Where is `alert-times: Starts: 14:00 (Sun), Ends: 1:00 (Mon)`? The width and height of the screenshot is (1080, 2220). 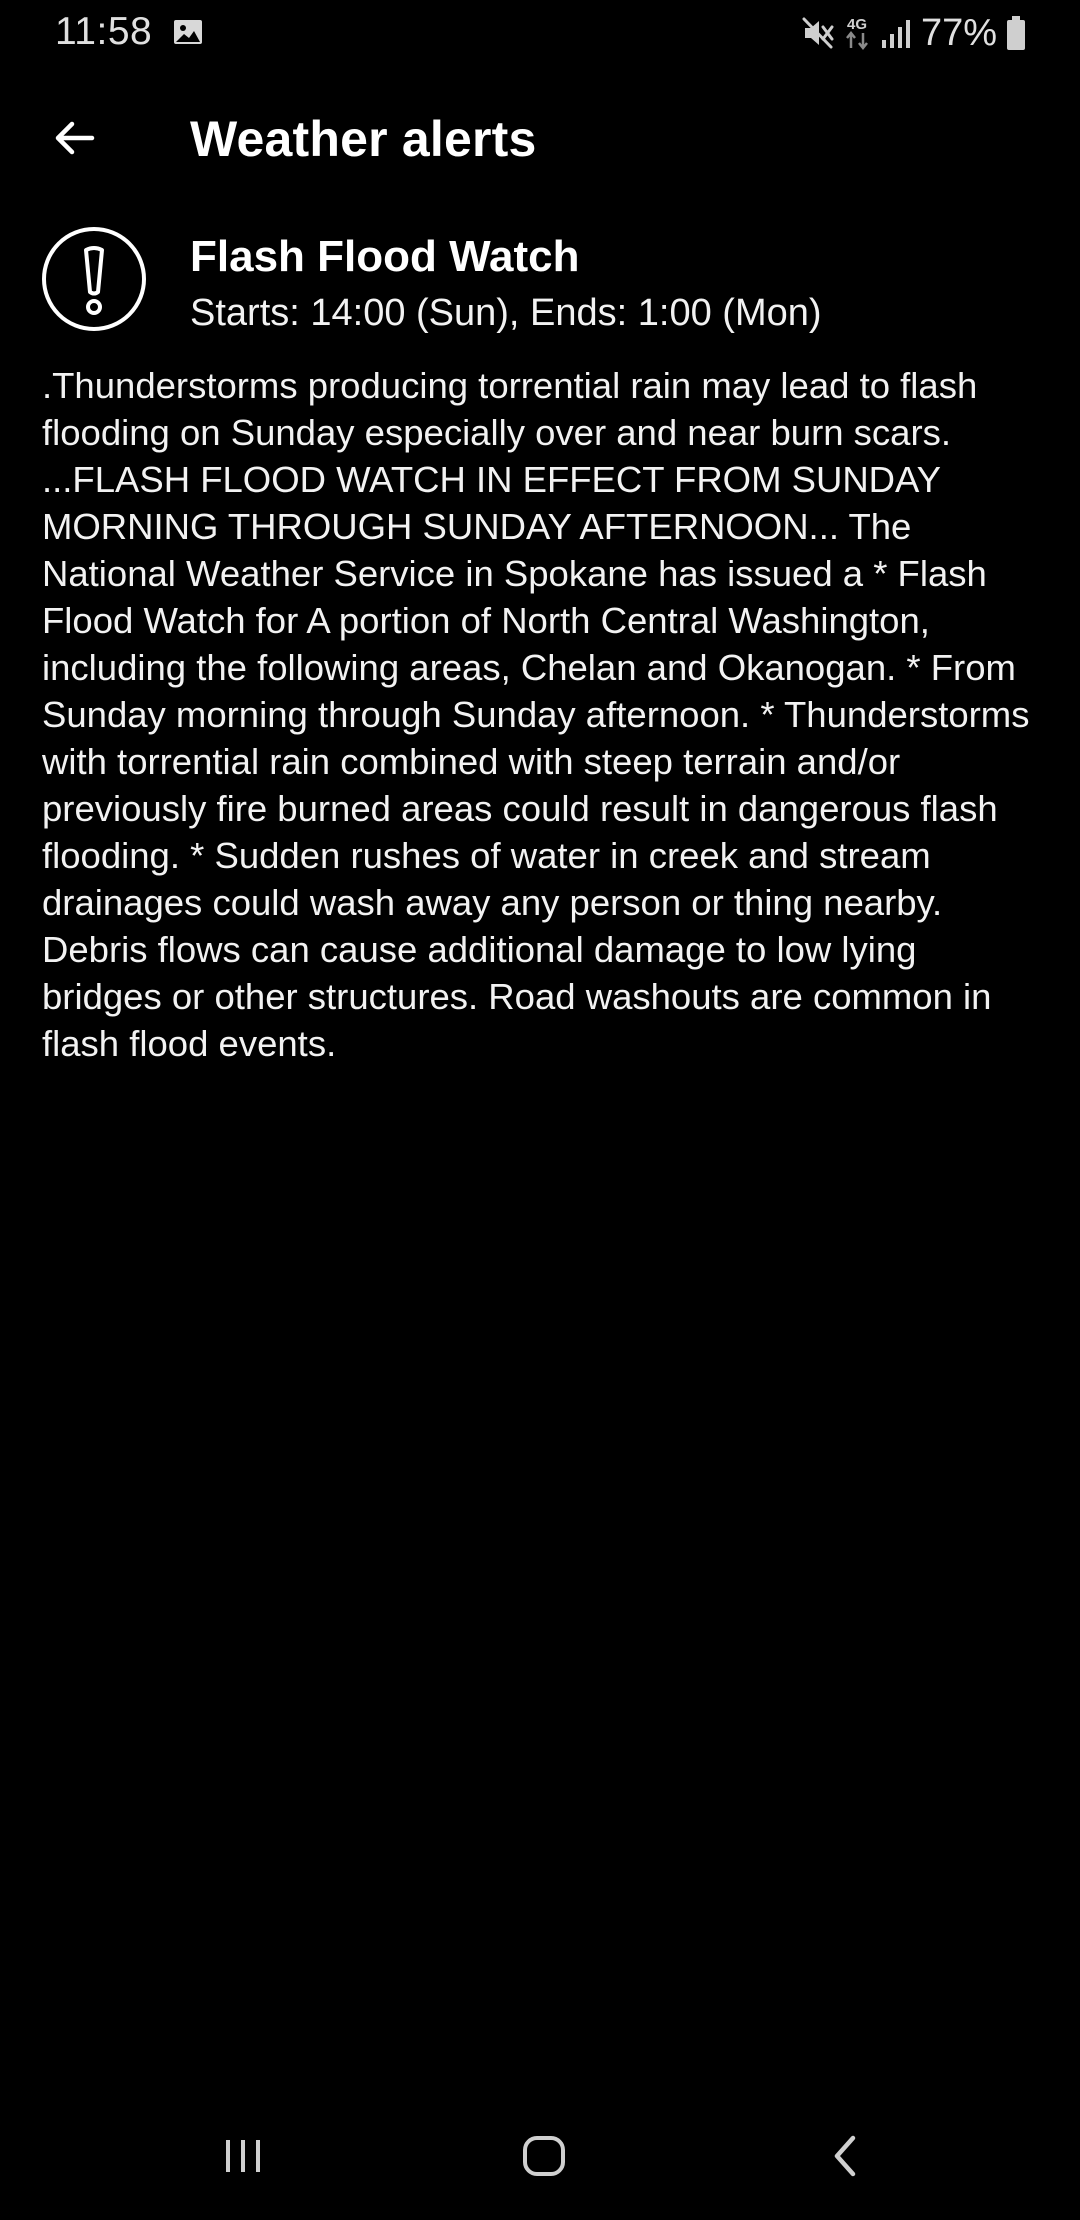 alert-times: Starts: 14:00 (Sun), Ends: 1:00 (Mon) is located at coordinates (506, 313).